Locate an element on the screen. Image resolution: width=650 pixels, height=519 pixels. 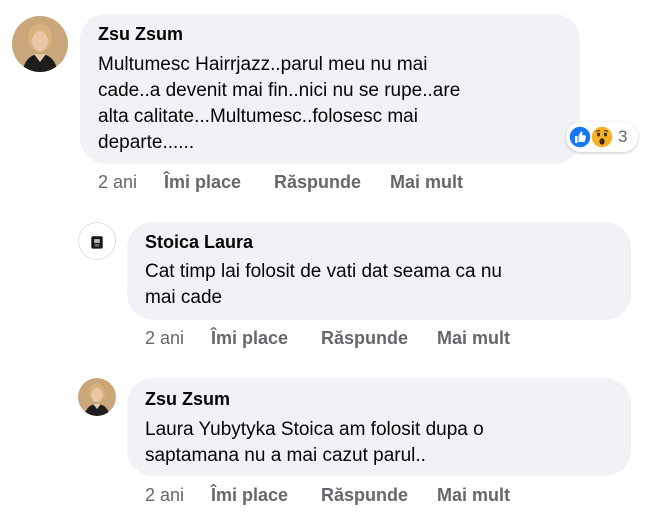
comment-text-line: alta calitate...Multumesc..folosesc mai is located at coordinates (258, 116).